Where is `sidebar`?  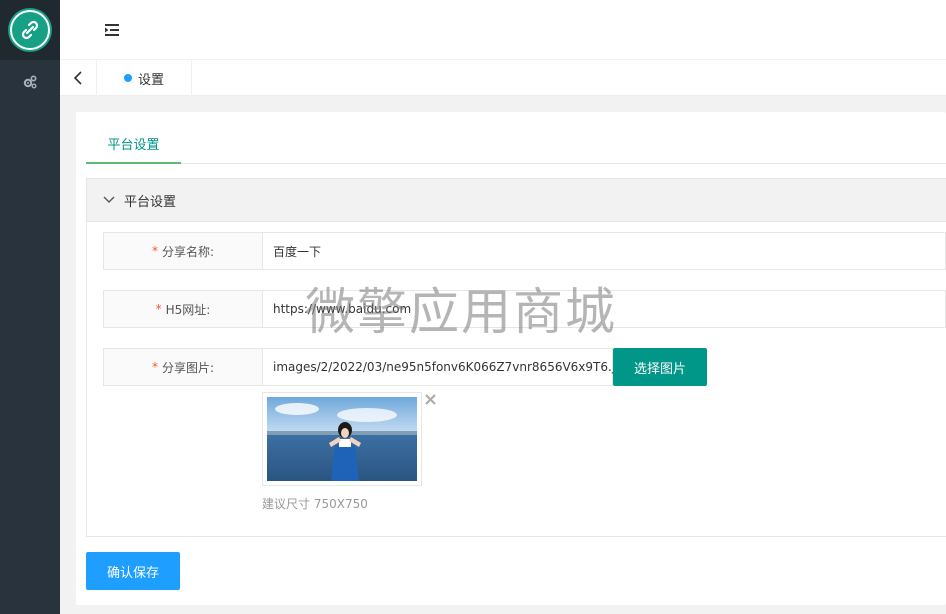
sidebar is located at coordinates (30, 307).